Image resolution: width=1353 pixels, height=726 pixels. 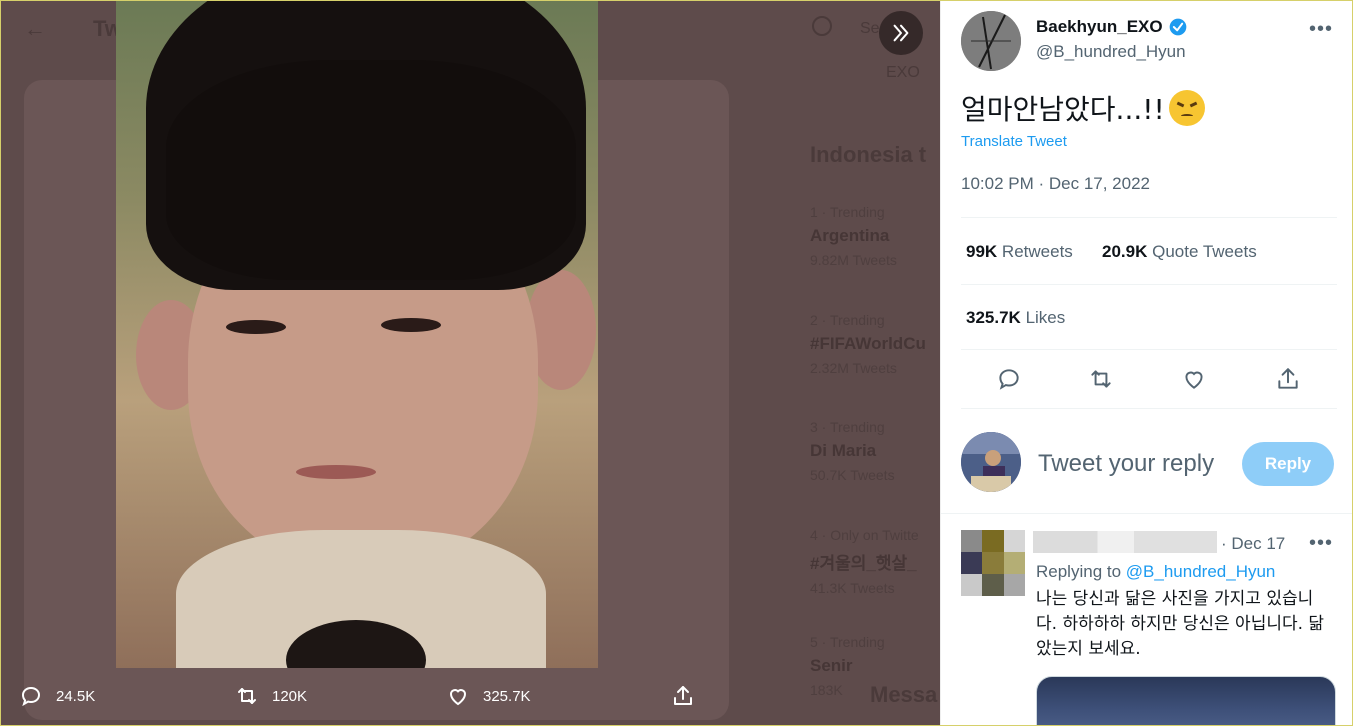 I want to click on current-user-avatar, so click(x=991, y=462).